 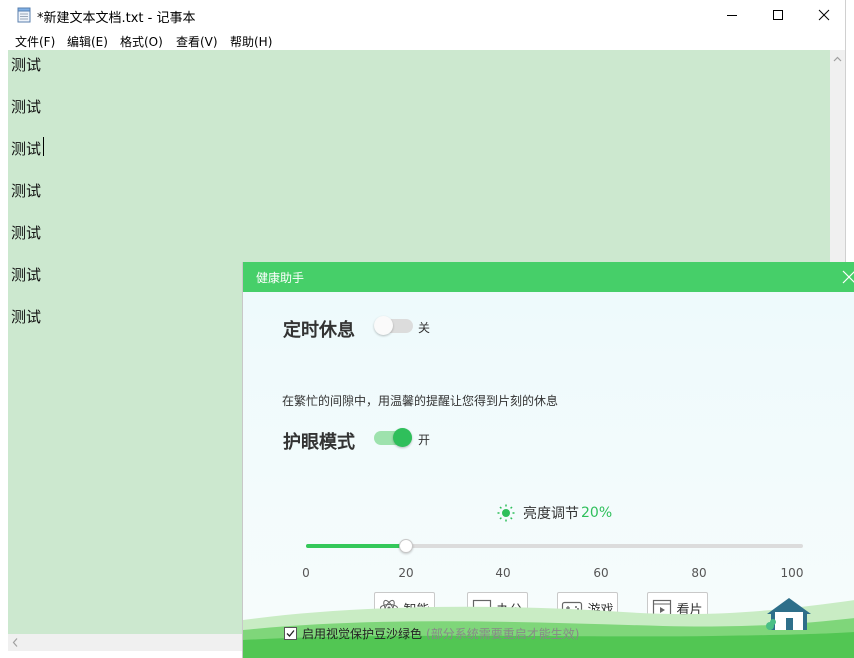 I want to click on slider-fill, so click(x=356, y=546).